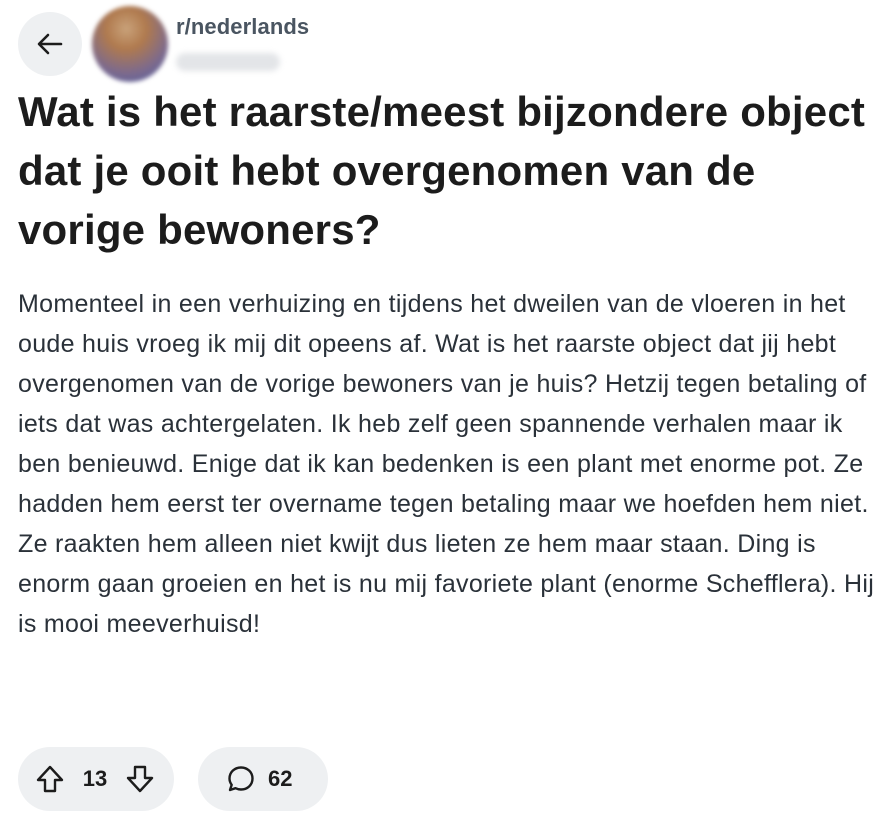  What do you see at coordinates (130, 44) in the screenshot?
I see `avatar` at bounding box center [130, 44].